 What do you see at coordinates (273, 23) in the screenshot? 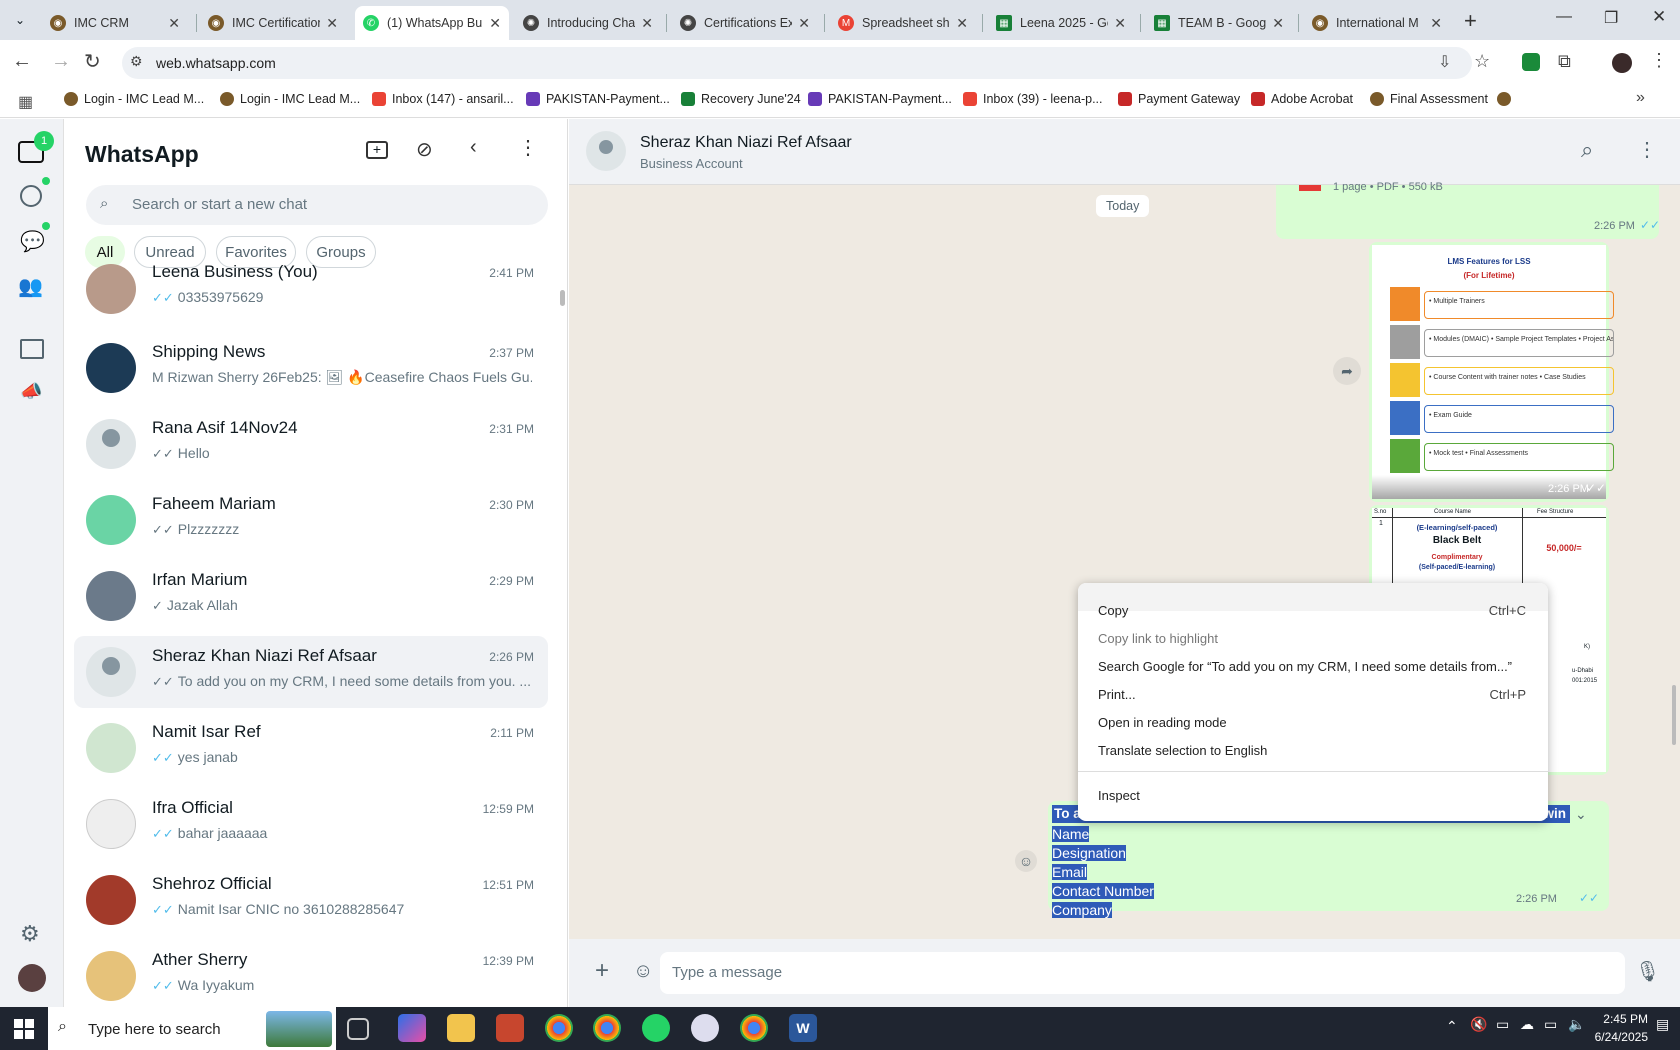
I see `browser-tab-imc-certification: ◉ IMC Certification ✕` at bounding box center [273, 23].